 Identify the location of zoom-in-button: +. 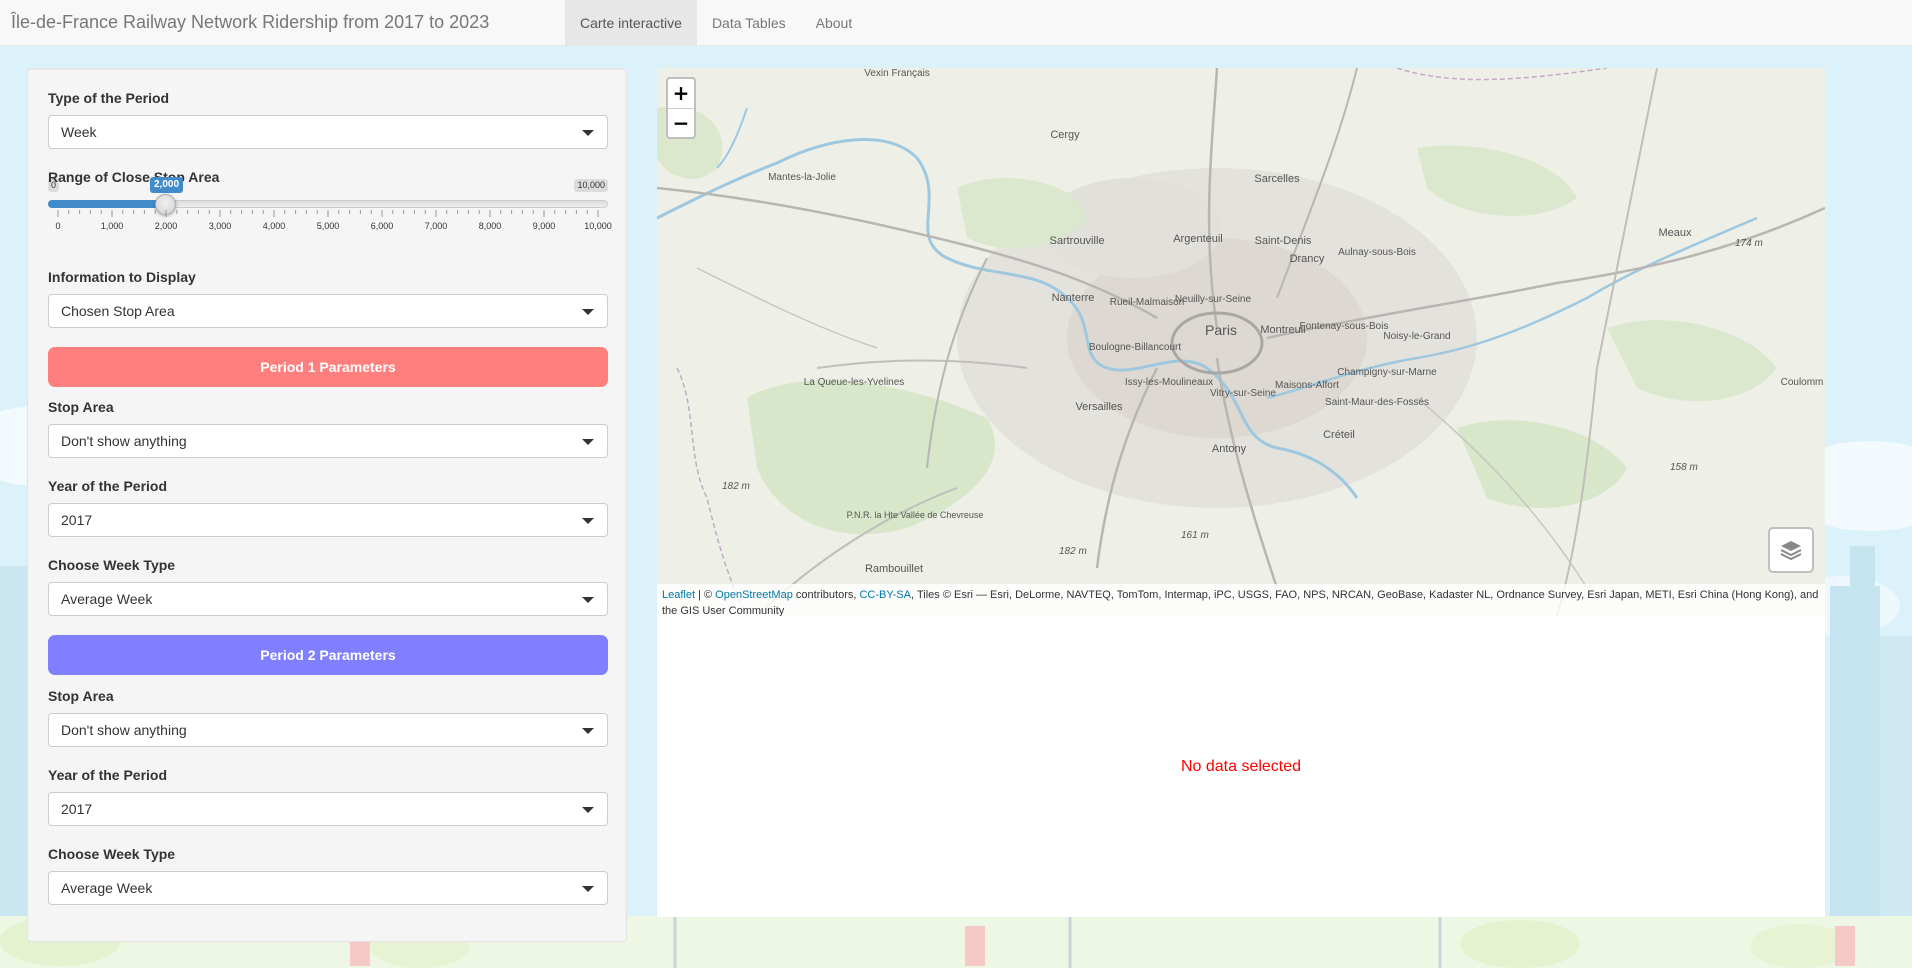
(681, 94).